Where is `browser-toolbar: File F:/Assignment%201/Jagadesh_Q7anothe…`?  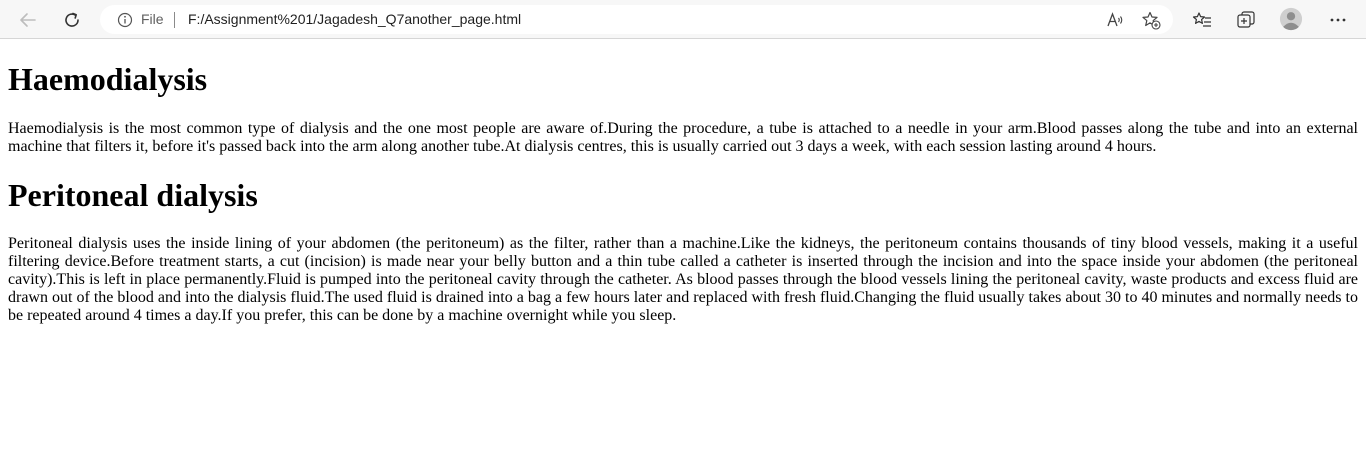 browser-toolbar: File F:/Assignment%201/Jagadesh_Q7anothe… is located at coordinates (683, 19).